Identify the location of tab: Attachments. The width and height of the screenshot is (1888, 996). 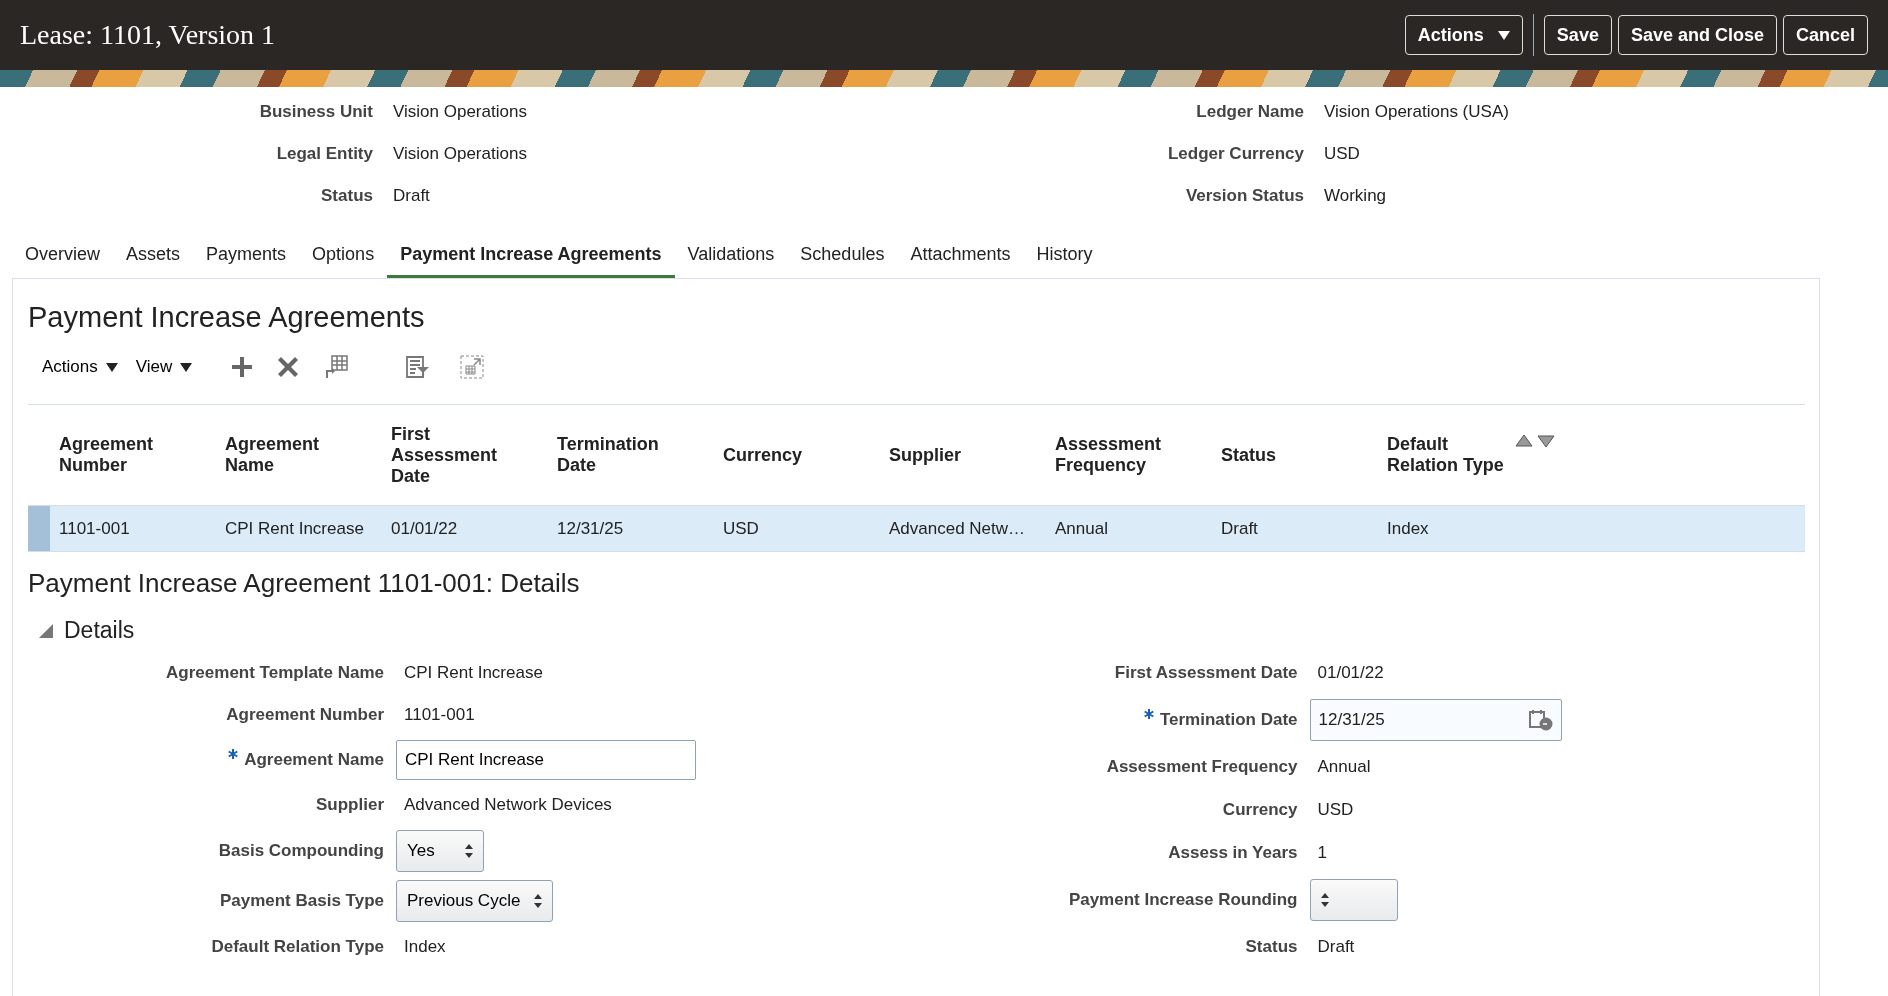
(960, 256).